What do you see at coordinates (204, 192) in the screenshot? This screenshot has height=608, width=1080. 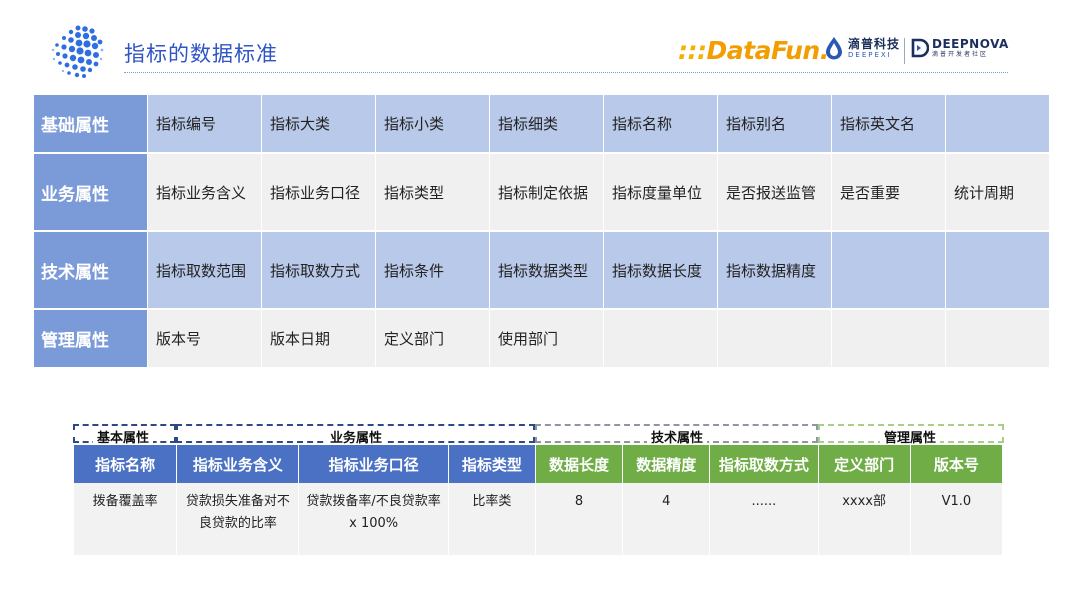 I see `attribute-cell: 指标业务含义` at bounding box center [204, 192].